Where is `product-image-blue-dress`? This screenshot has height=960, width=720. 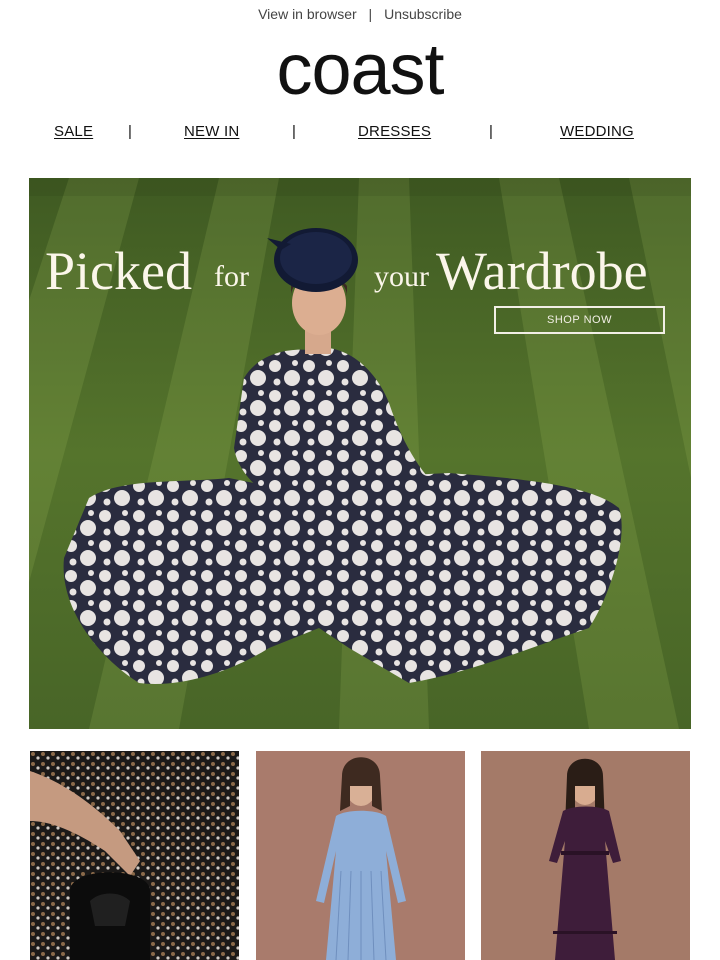 product-image-blue-dress is located at coordinates (360, 855).